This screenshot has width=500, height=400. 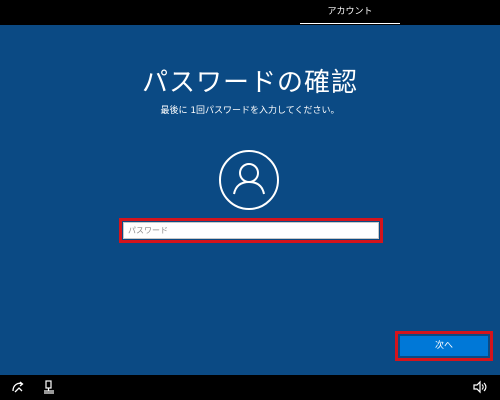 What do you see at coordinates (250, 387) in the screenshot?
I see `bottom-bar` at bounding box center [250, 387].